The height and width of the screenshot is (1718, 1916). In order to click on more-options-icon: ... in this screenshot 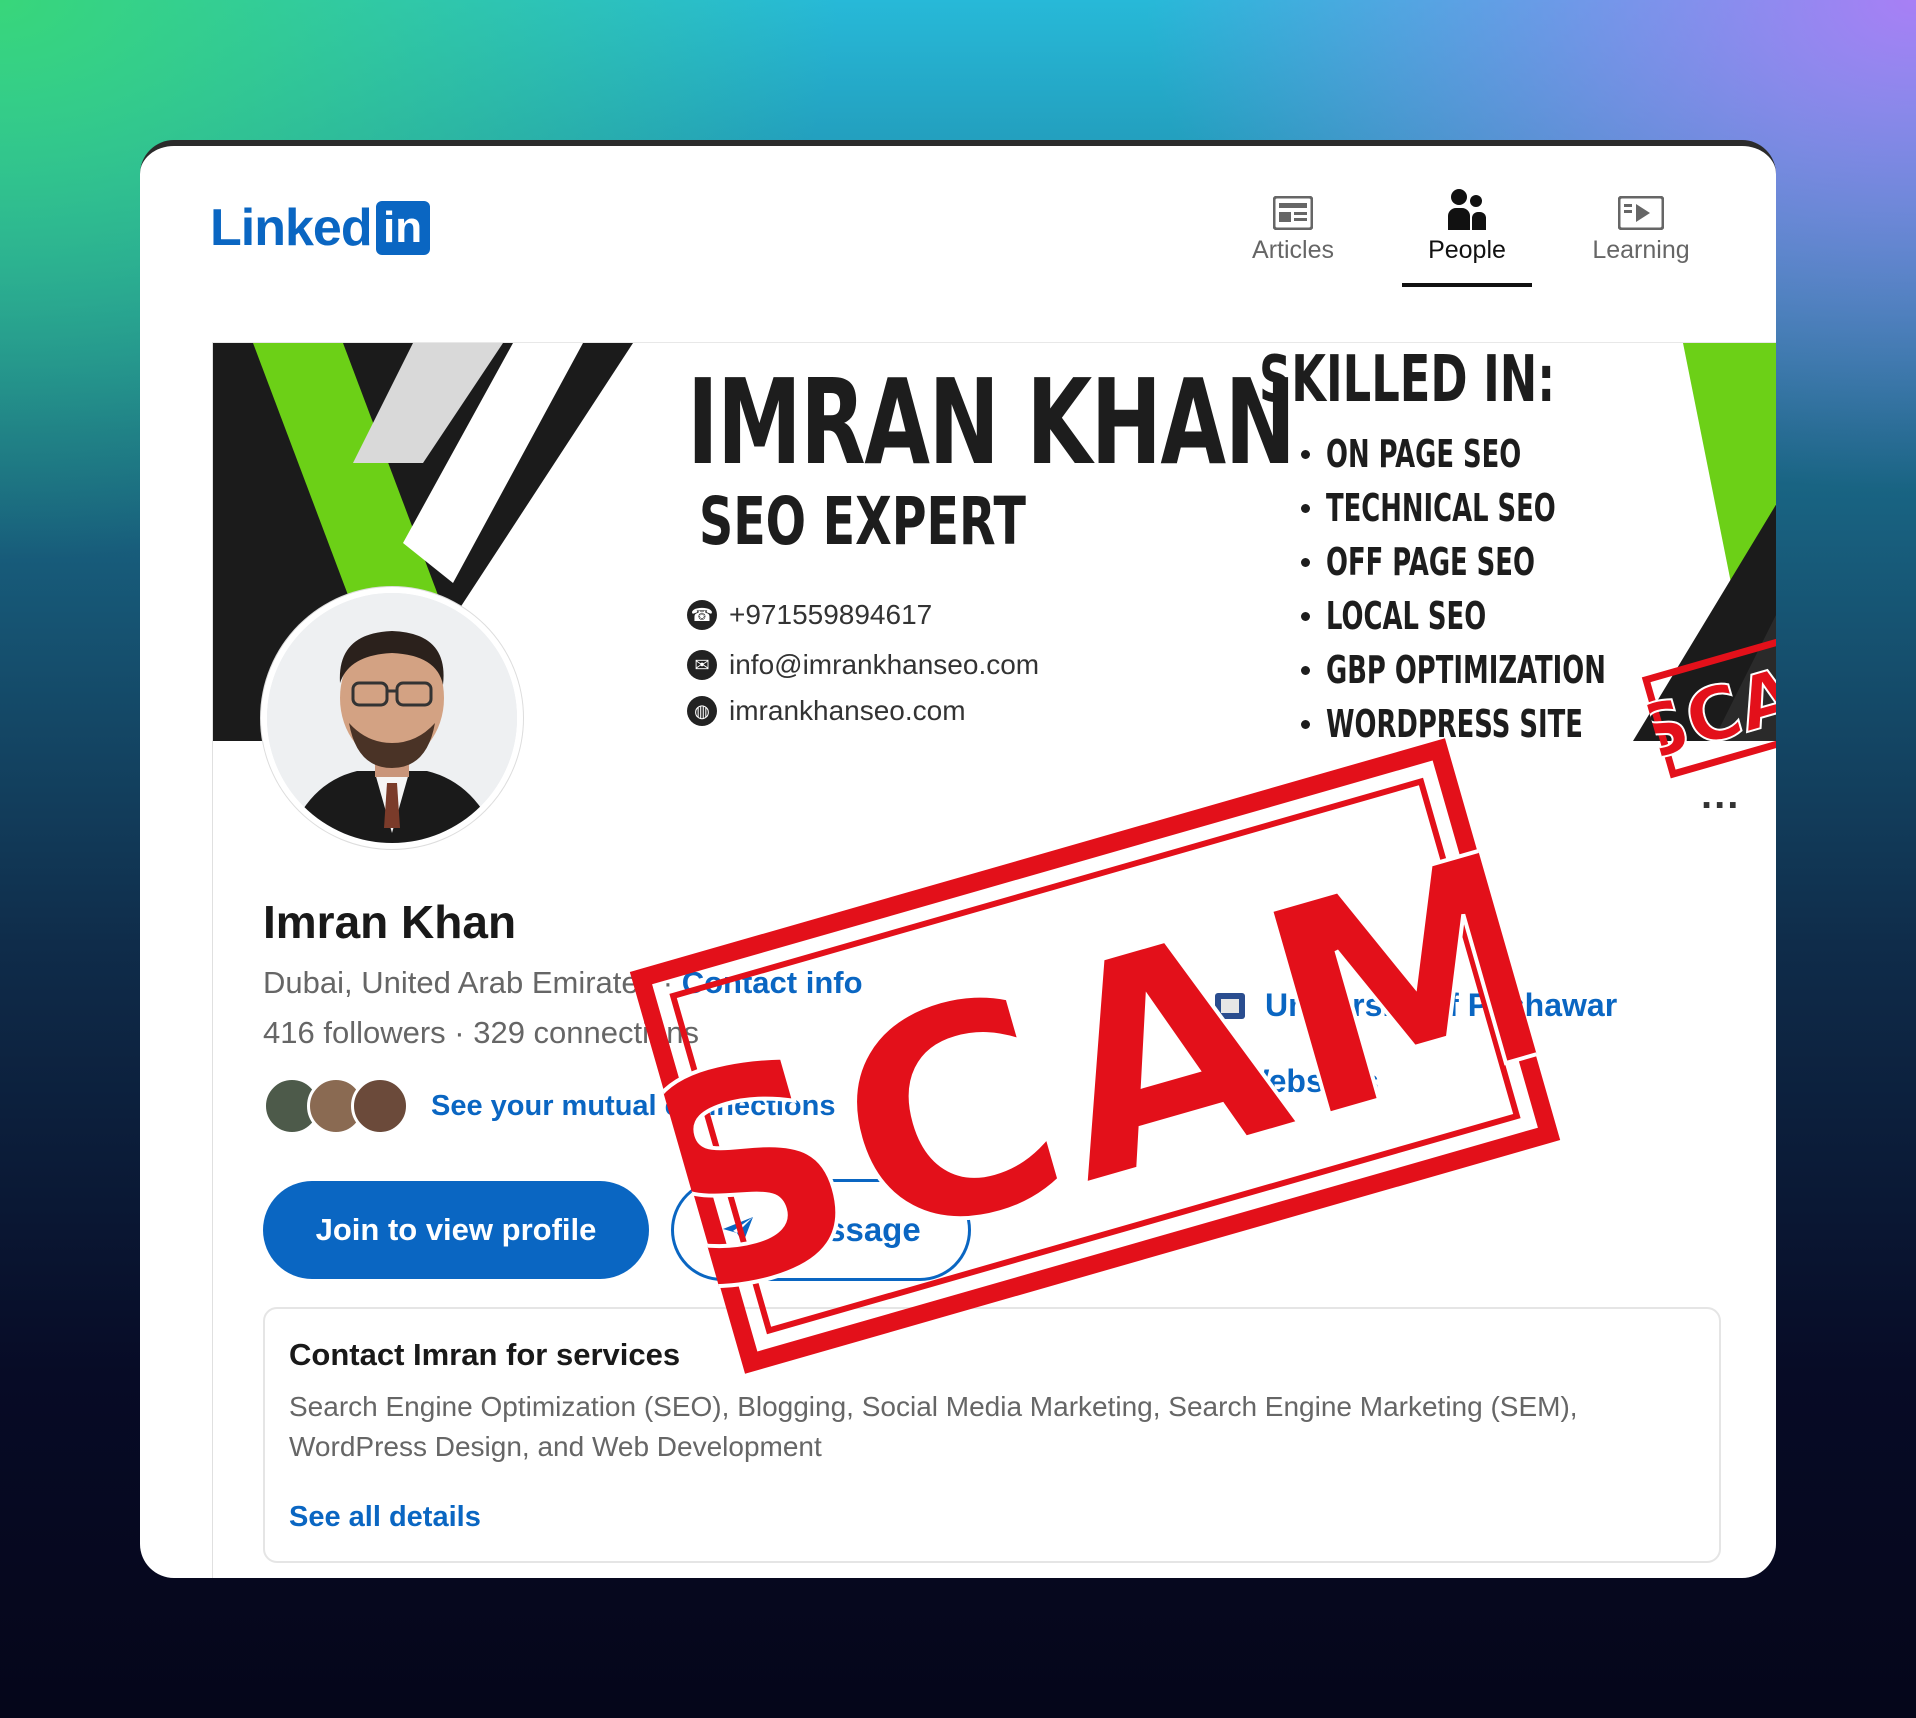, I will do `click(1720, 795)`.